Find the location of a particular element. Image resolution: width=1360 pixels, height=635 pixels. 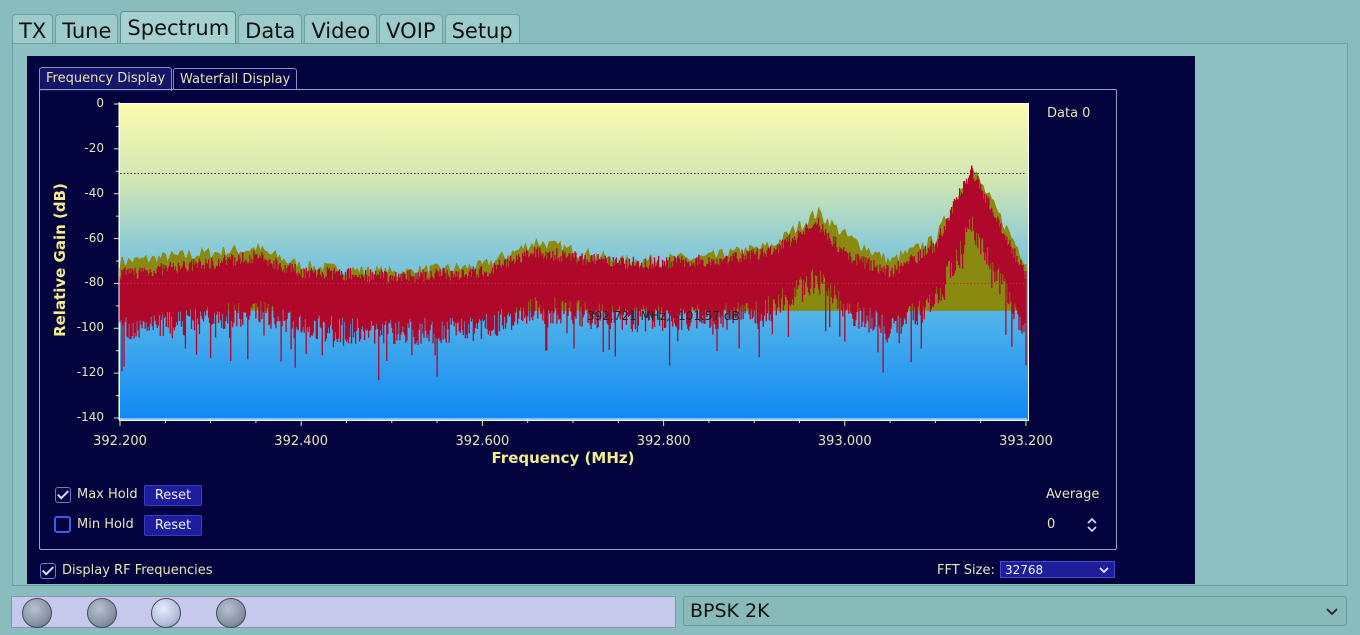

y-tick-label: -120 is located at coordinates (90, 372).